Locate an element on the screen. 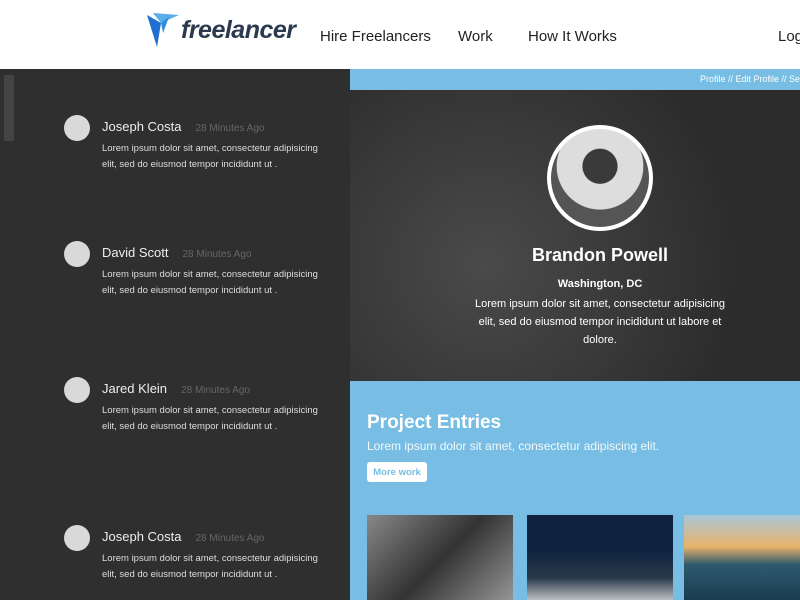  nav-hire-freelancers: Hire Freelancers is located at coordinates (375, 36).